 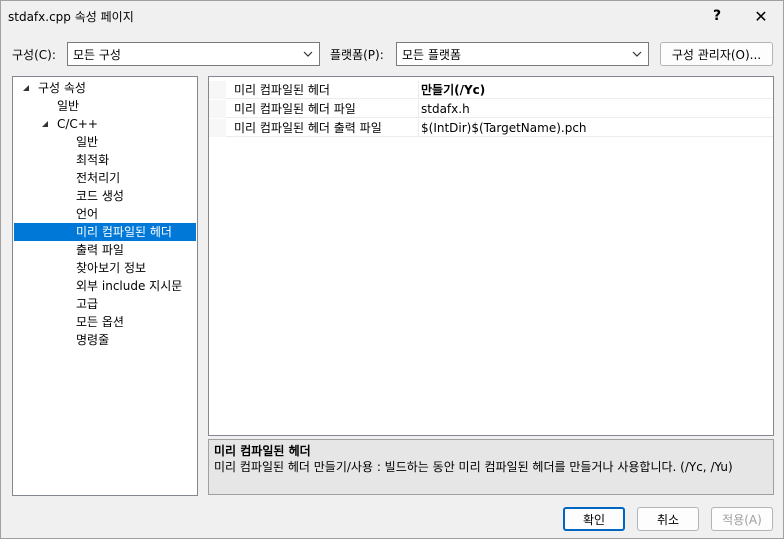 I want to click on tree-item-label: 모든 옵션, so click(x=100, y=322).